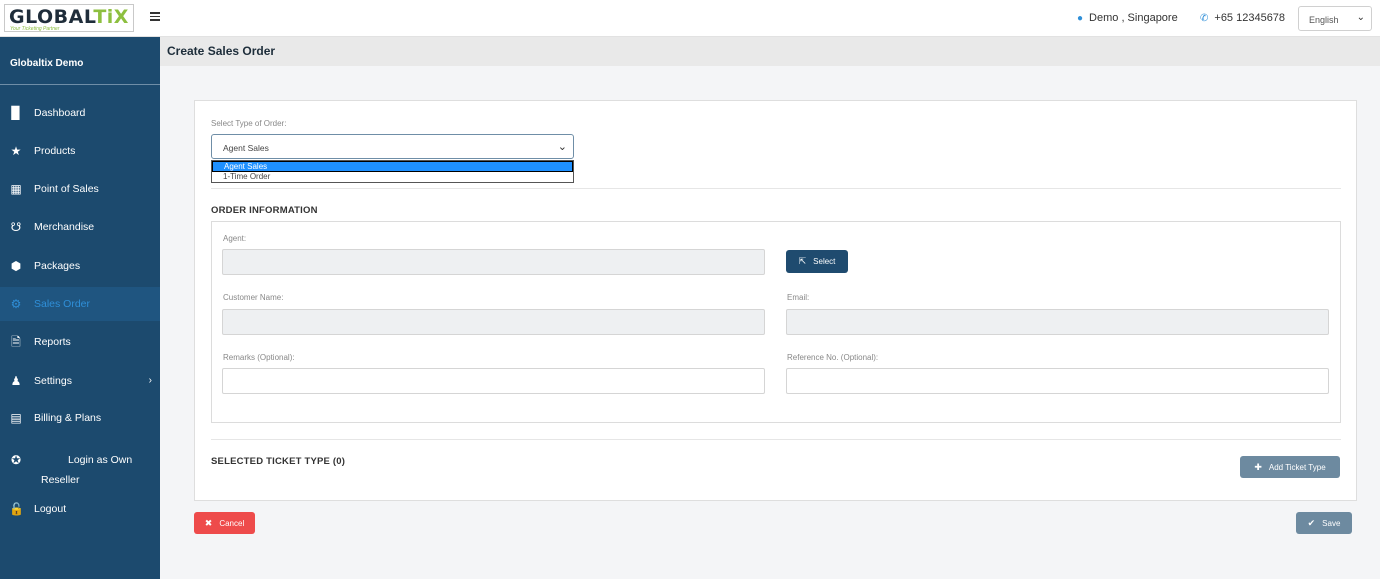 This screenshot has width=1380, height=579. What do you see at coordinates (80, 342) in the screenshot?
I see `sidebar-item-reports: 🗎 Reports` at bounding box center [80, 342].